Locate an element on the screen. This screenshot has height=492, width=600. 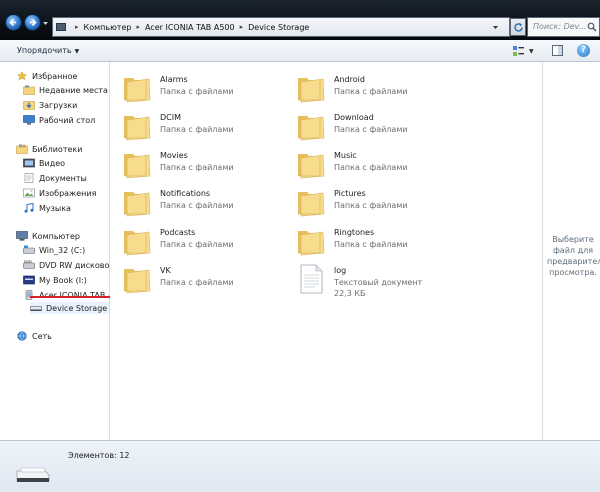
nav-favorites-label: Избранное is located at coordinates (55, 76).